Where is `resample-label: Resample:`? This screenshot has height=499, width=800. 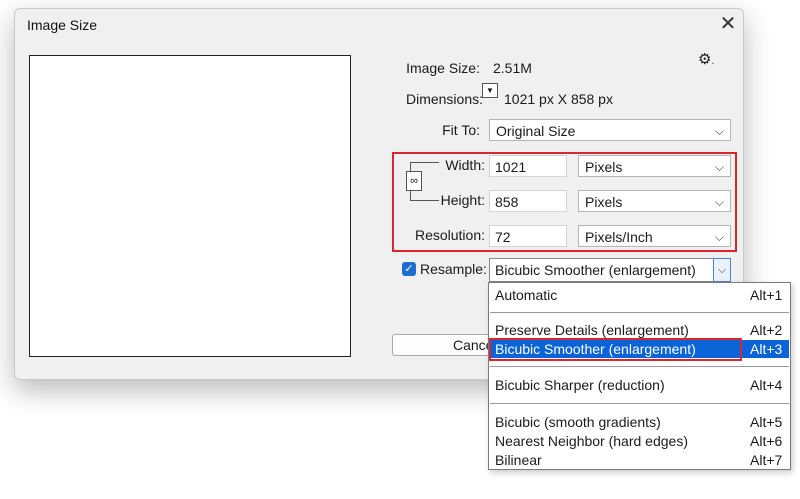 resample-label: Resample: is located at coordinates (453, 269).